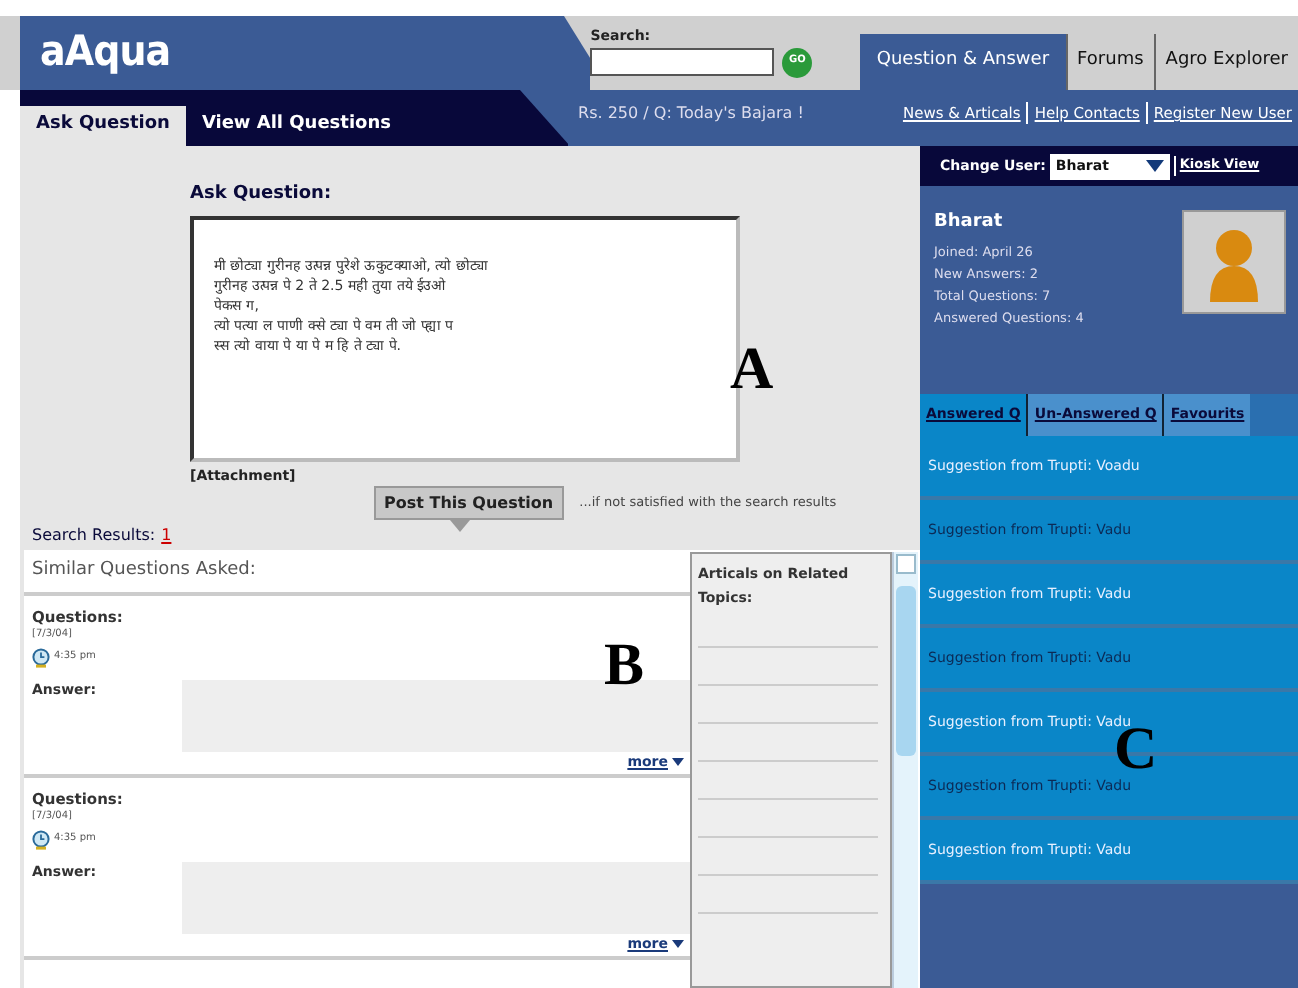  Describe the element at coordinates (963, 62) in the screenshot. I see `nav-tab: Question & Answer` at that location.